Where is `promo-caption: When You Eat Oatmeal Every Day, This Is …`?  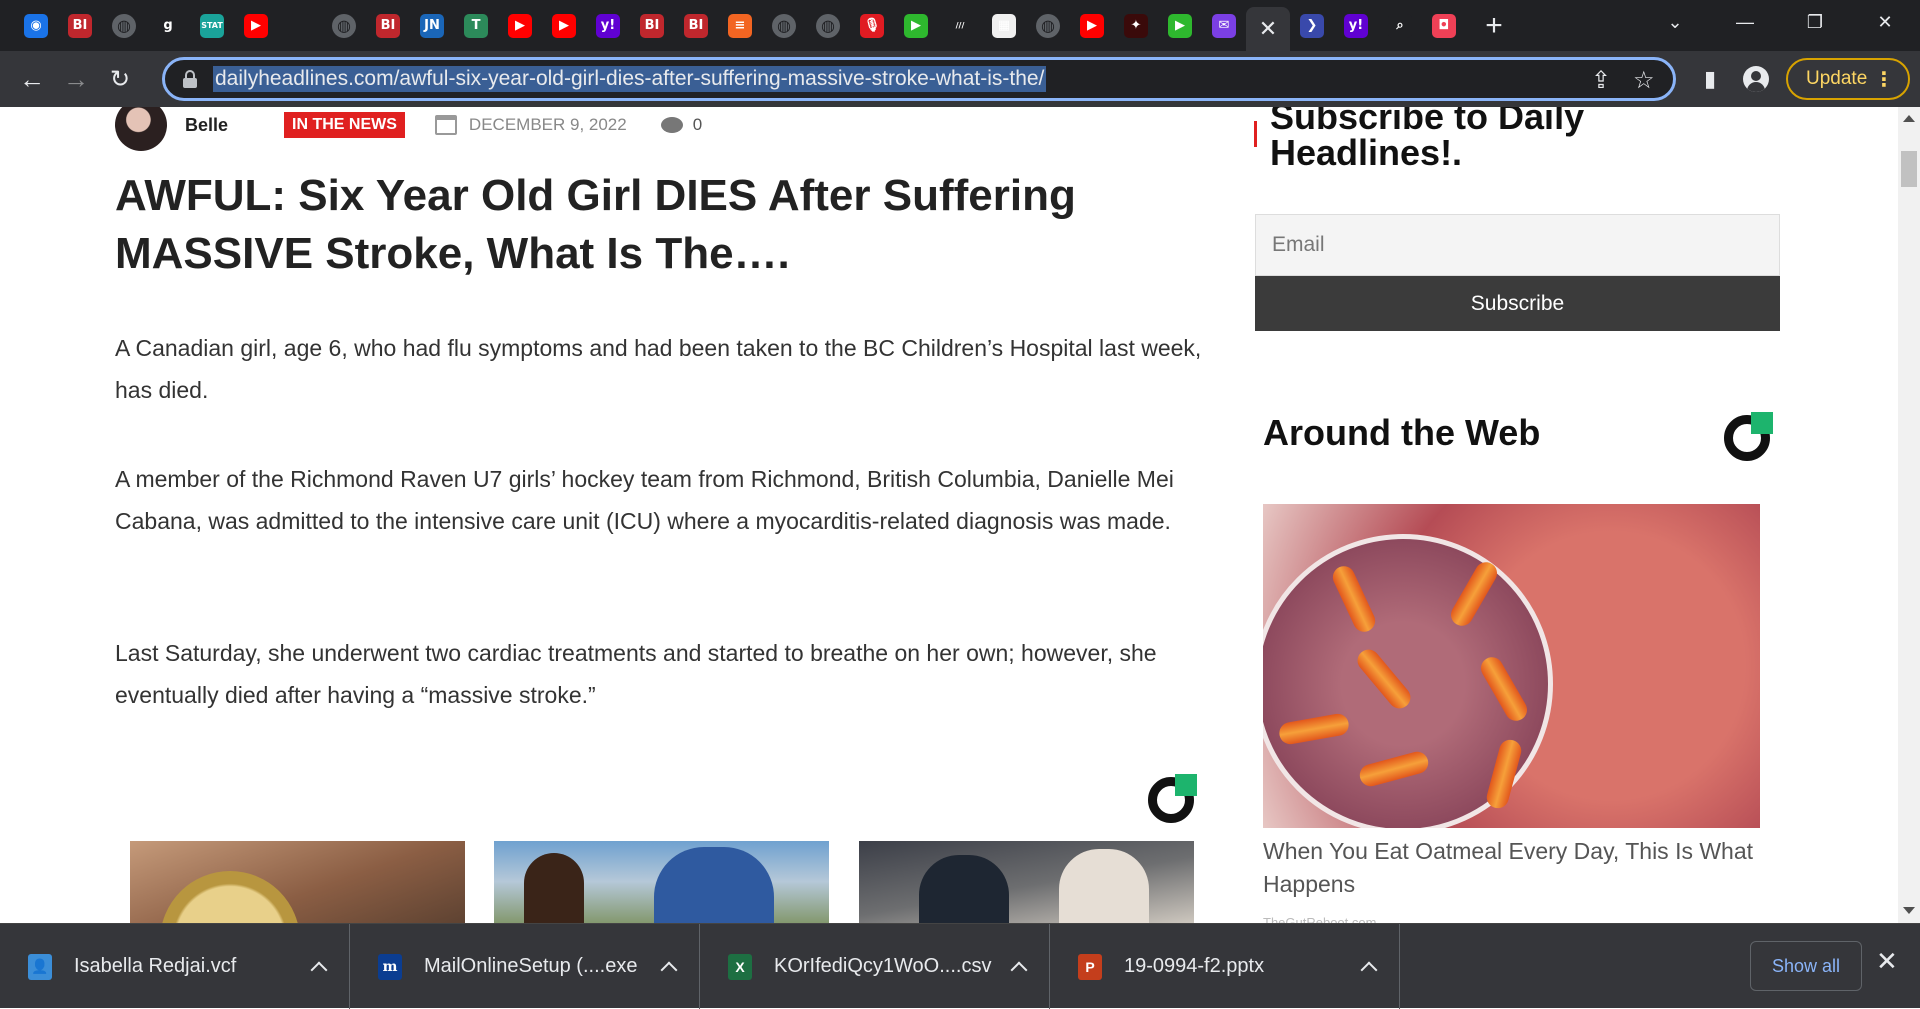 promo-caption: When You Eat Oatmeal Every Day, This Is … is located at coordinates (1523, 868).